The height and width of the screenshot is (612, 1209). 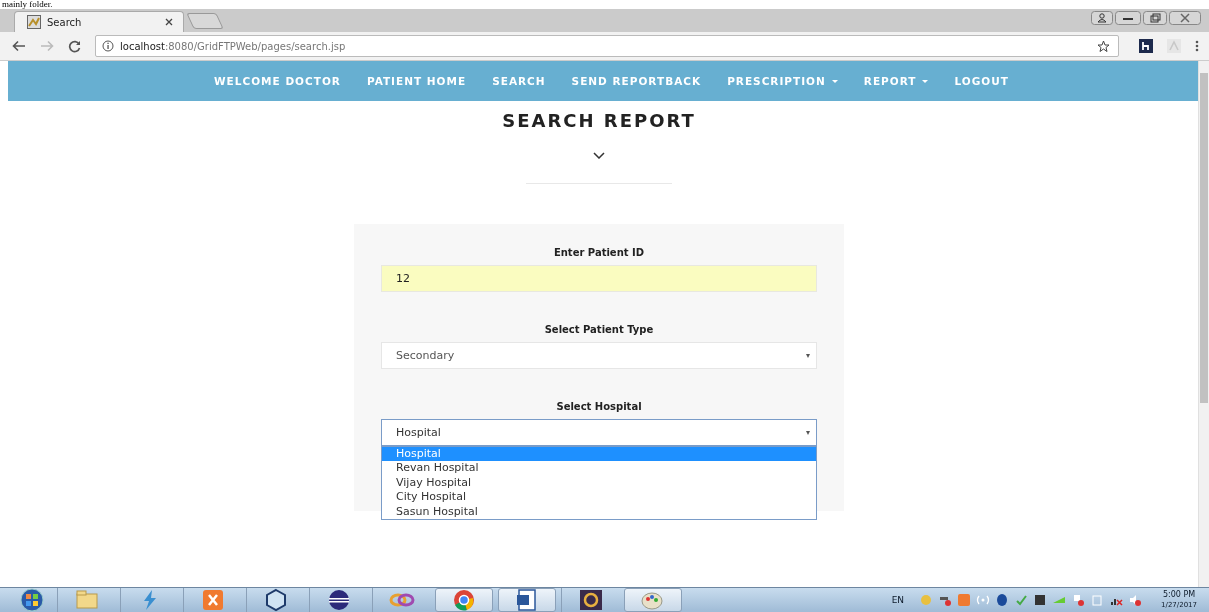 I want to click on taskbar-button, so click(x=527, y=600).